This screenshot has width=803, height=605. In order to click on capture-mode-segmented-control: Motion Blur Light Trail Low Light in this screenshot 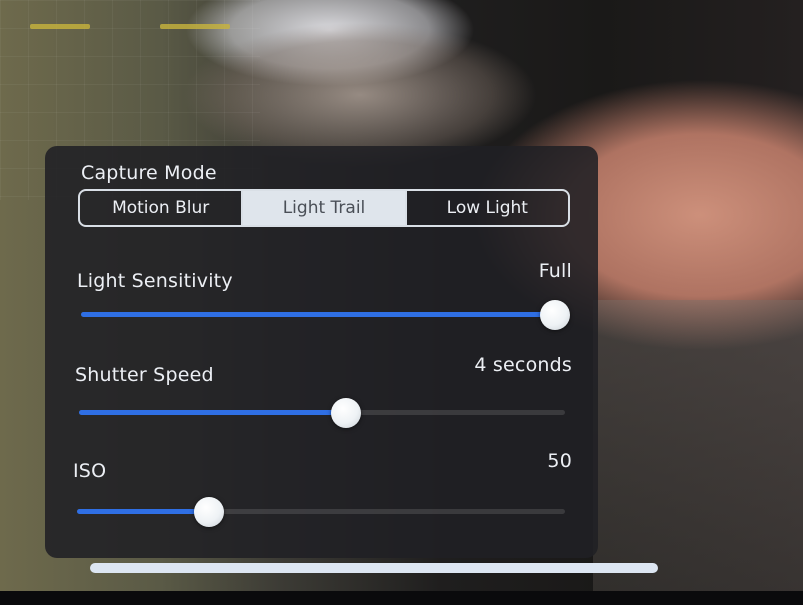, I will do `click(324, 208)`.